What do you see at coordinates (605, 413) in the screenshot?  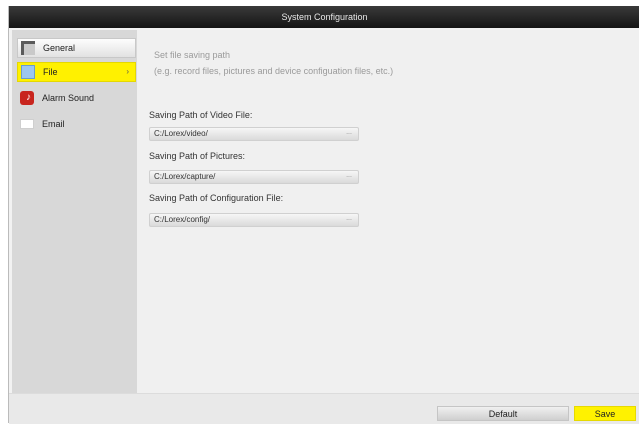 I see `save-button: Save` at bounding box center [605, 413].